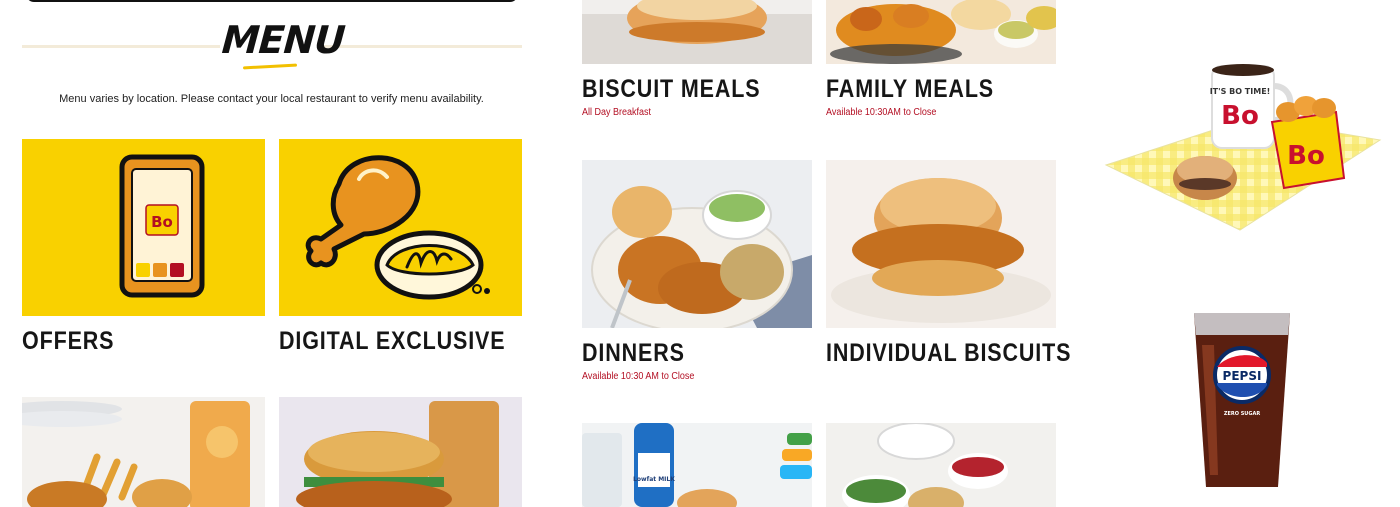 The width and height of the screenshot is (1400, 507). Describe the element at coordinates (283, 40) in the screenshot. I see `menu-title: MENU` at that location.